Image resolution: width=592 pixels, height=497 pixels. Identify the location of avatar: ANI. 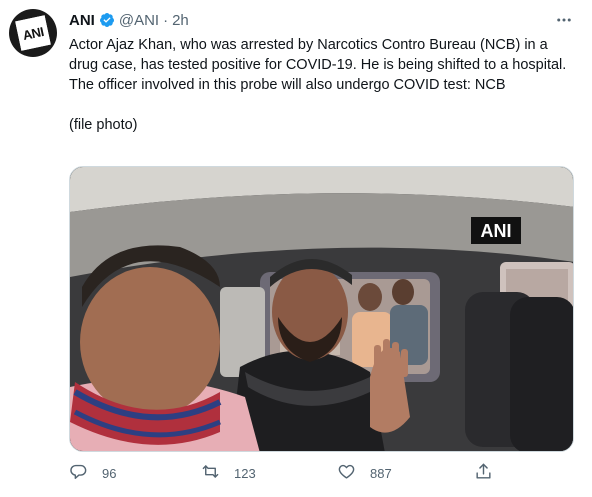
(33, 33).